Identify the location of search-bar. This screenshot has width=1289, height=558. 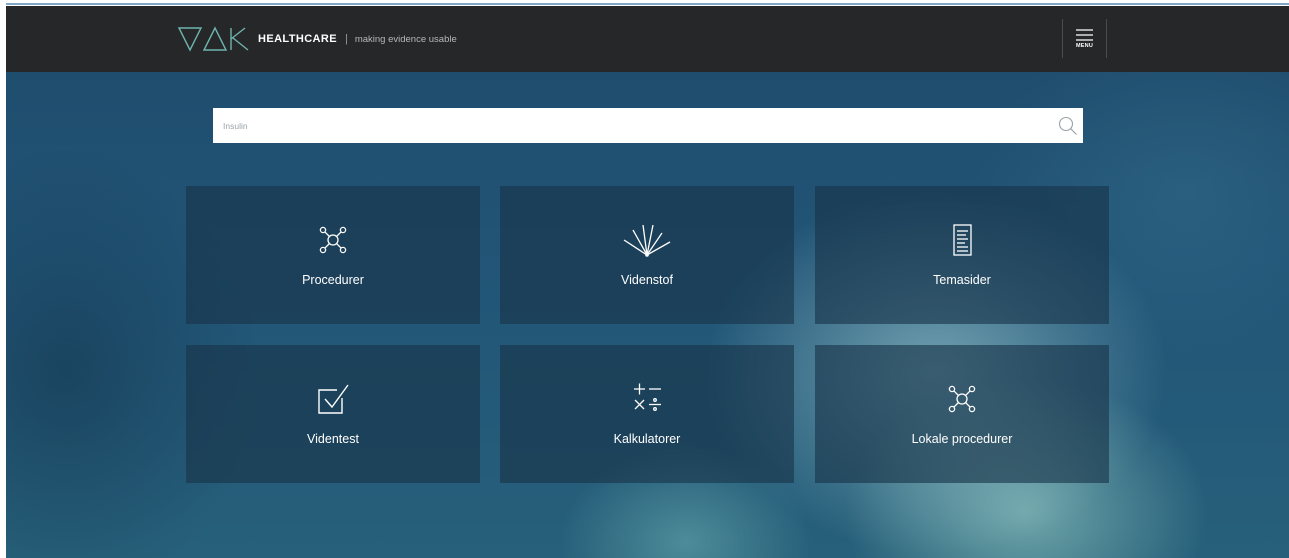
(648, 125).